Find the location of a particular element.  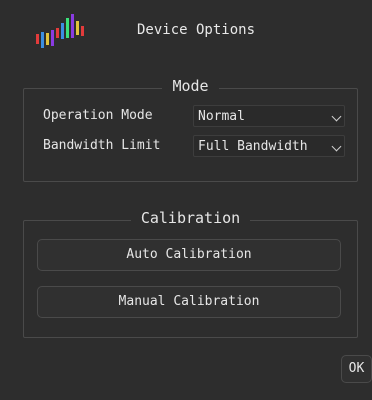

audio-spectrum-bars-icon is located at coordinates (60, 31).